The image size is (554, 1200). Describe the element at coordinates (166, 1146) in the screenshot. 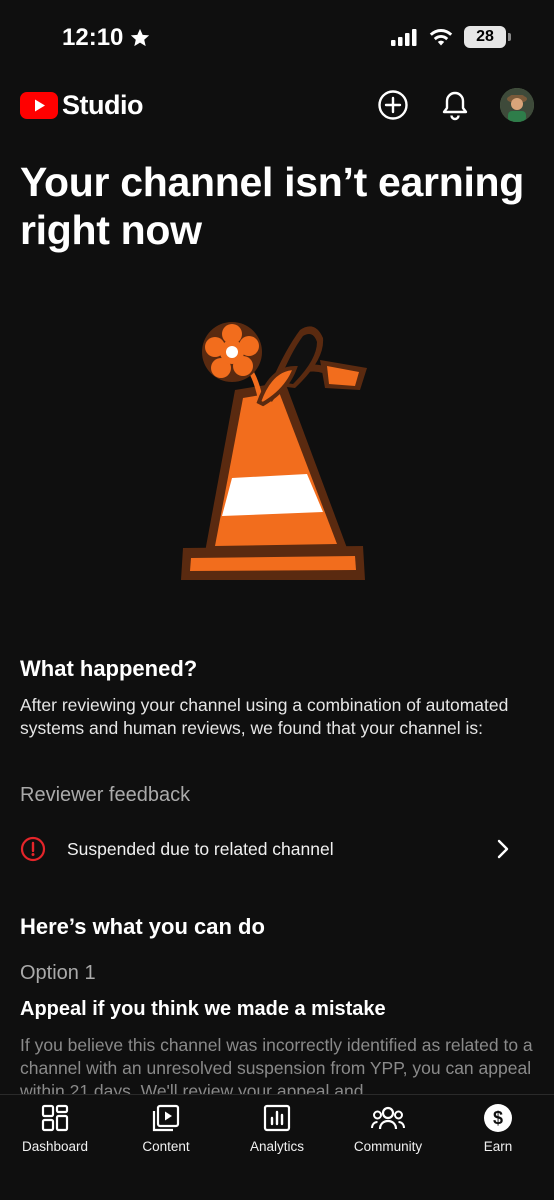

I see `nav-content-label: Content` at that location.